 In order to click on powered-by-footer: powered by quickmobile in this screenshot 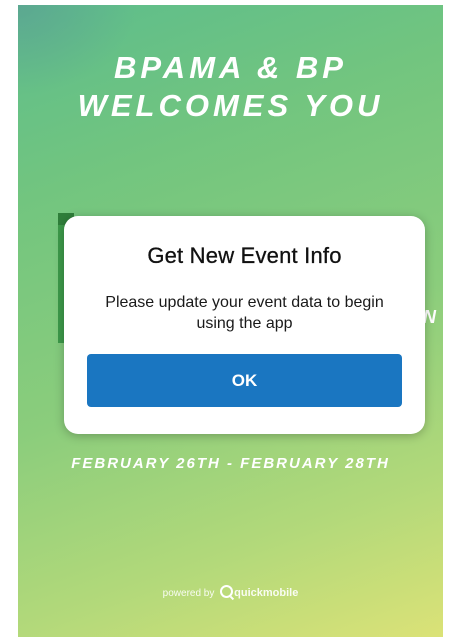, I will do `click(230, 592)`.